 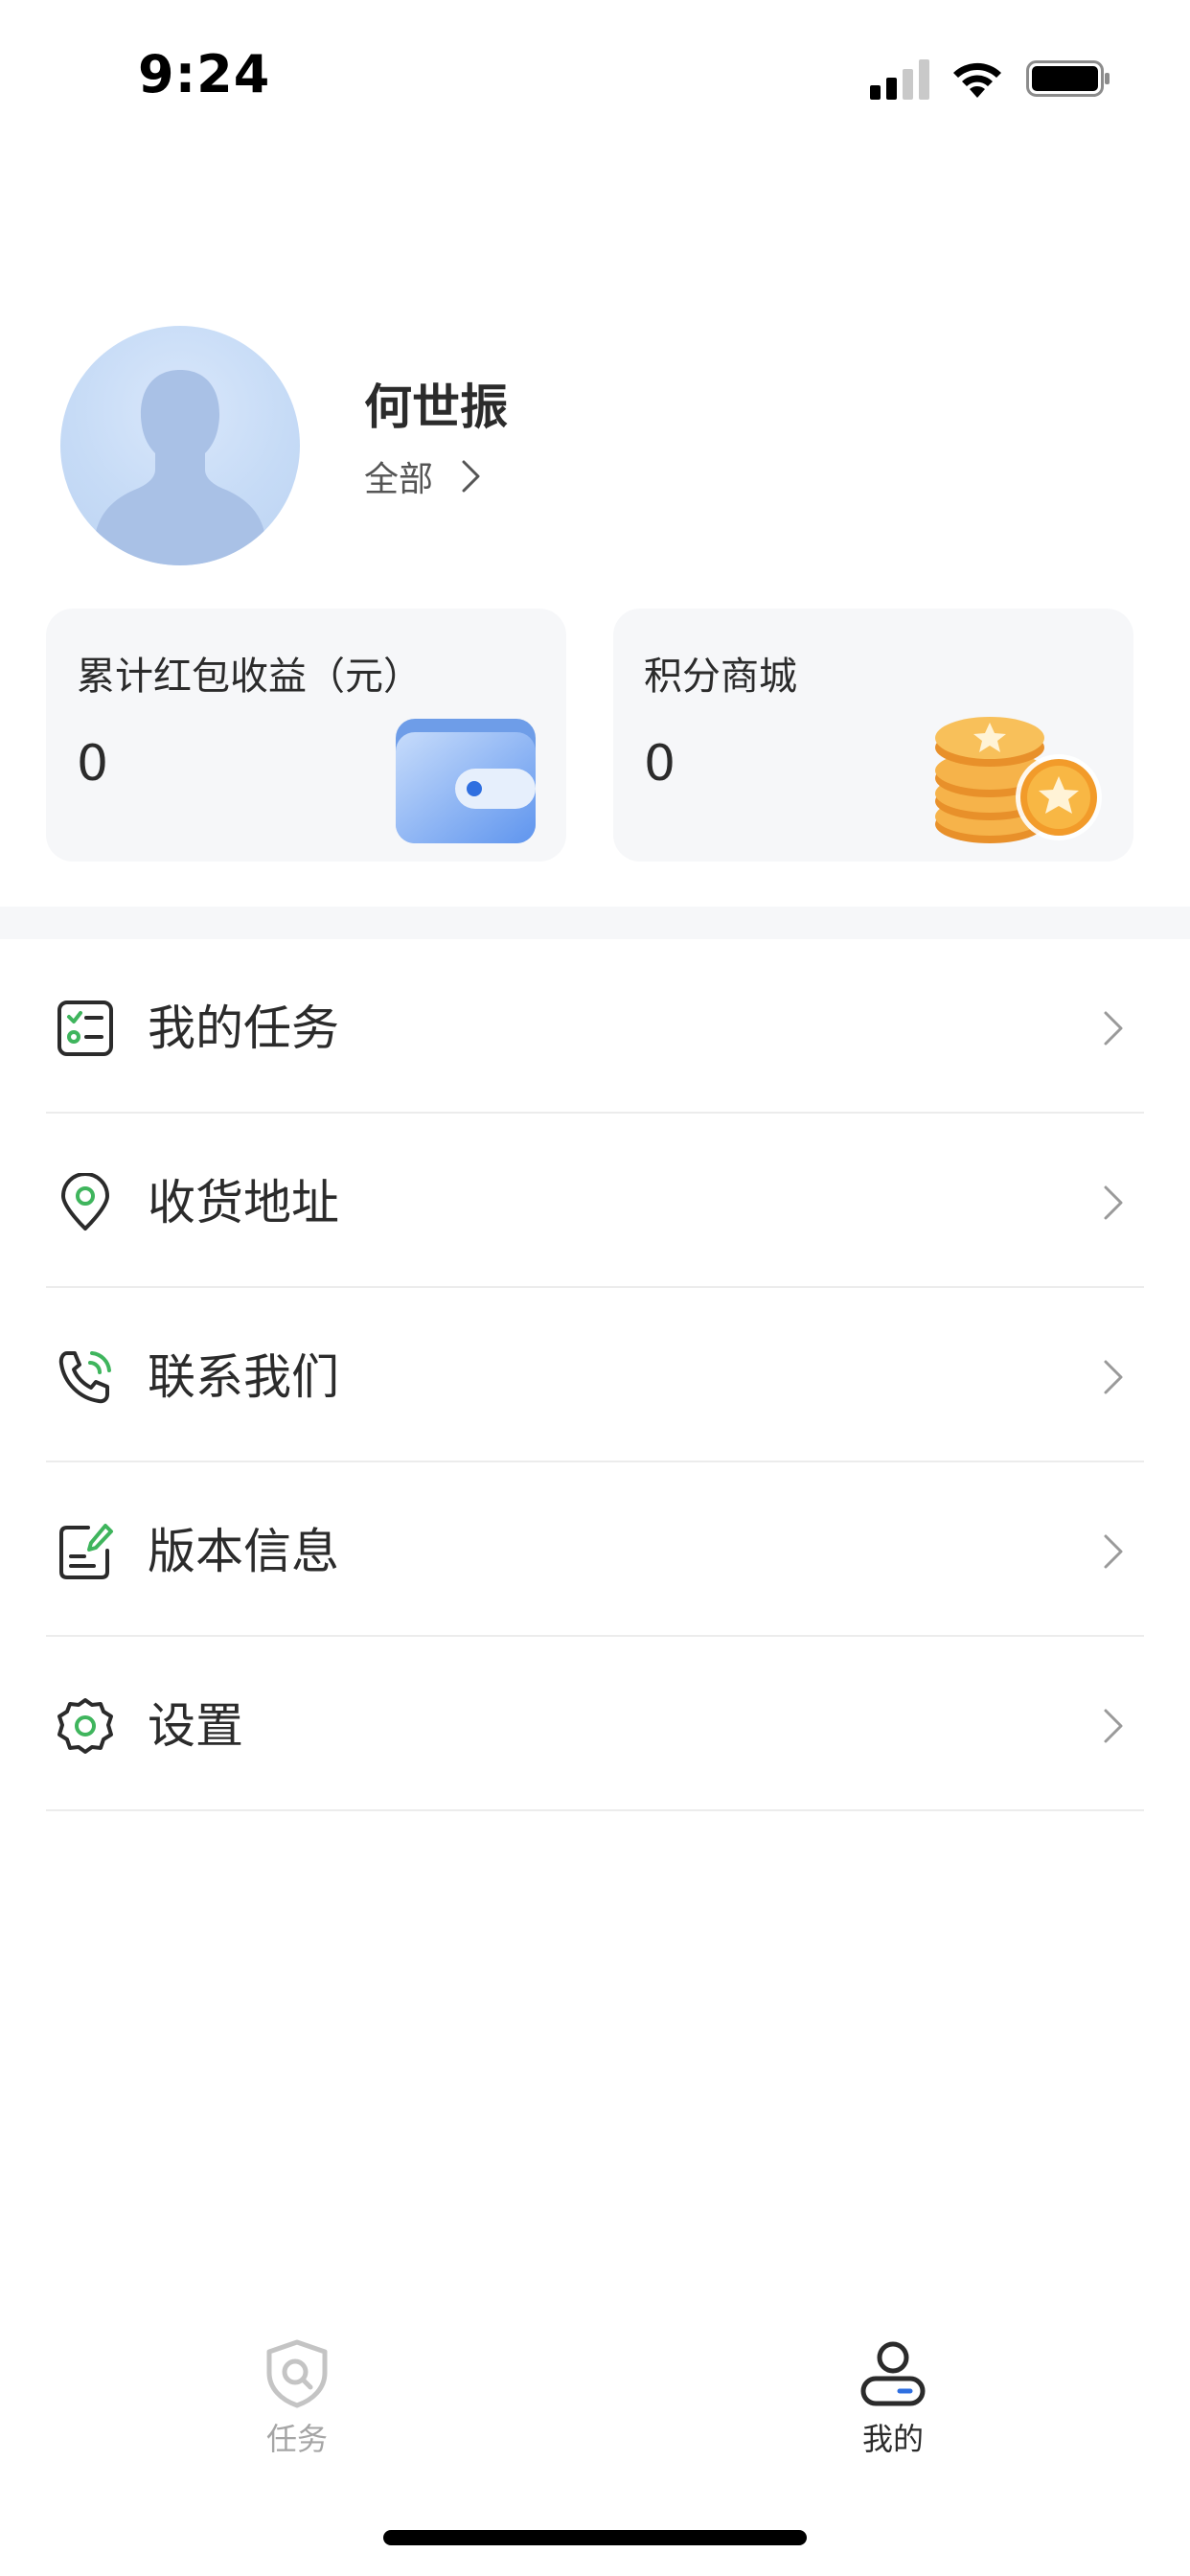 What do you see at coordinates (306, 735) in the screenshot?
I see `red-packet-card: 累计红包收益（元） 0` at bounding box center [306, 735].